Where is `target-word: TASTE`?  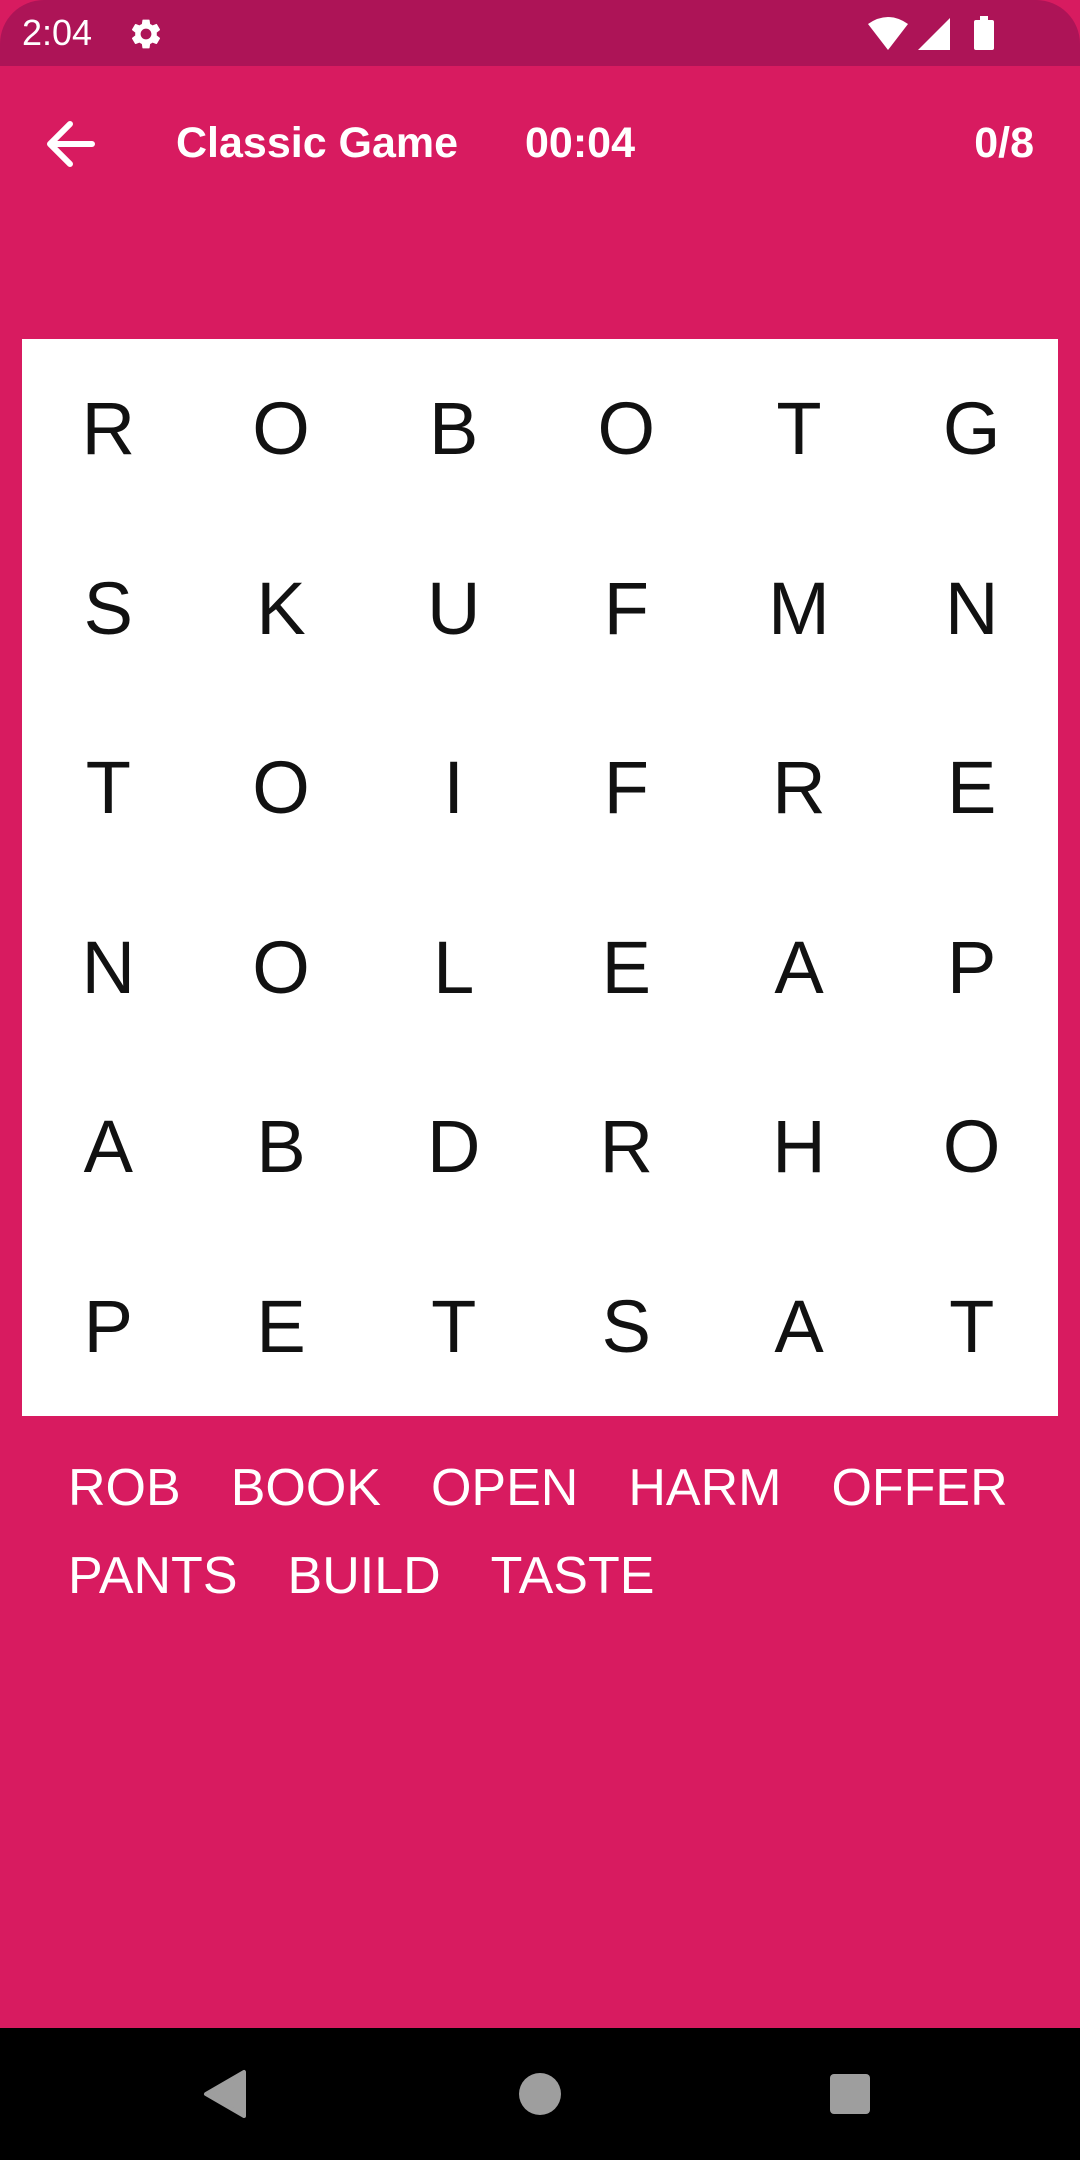
target-word: TASTE is located at coordinates (572, 1576).